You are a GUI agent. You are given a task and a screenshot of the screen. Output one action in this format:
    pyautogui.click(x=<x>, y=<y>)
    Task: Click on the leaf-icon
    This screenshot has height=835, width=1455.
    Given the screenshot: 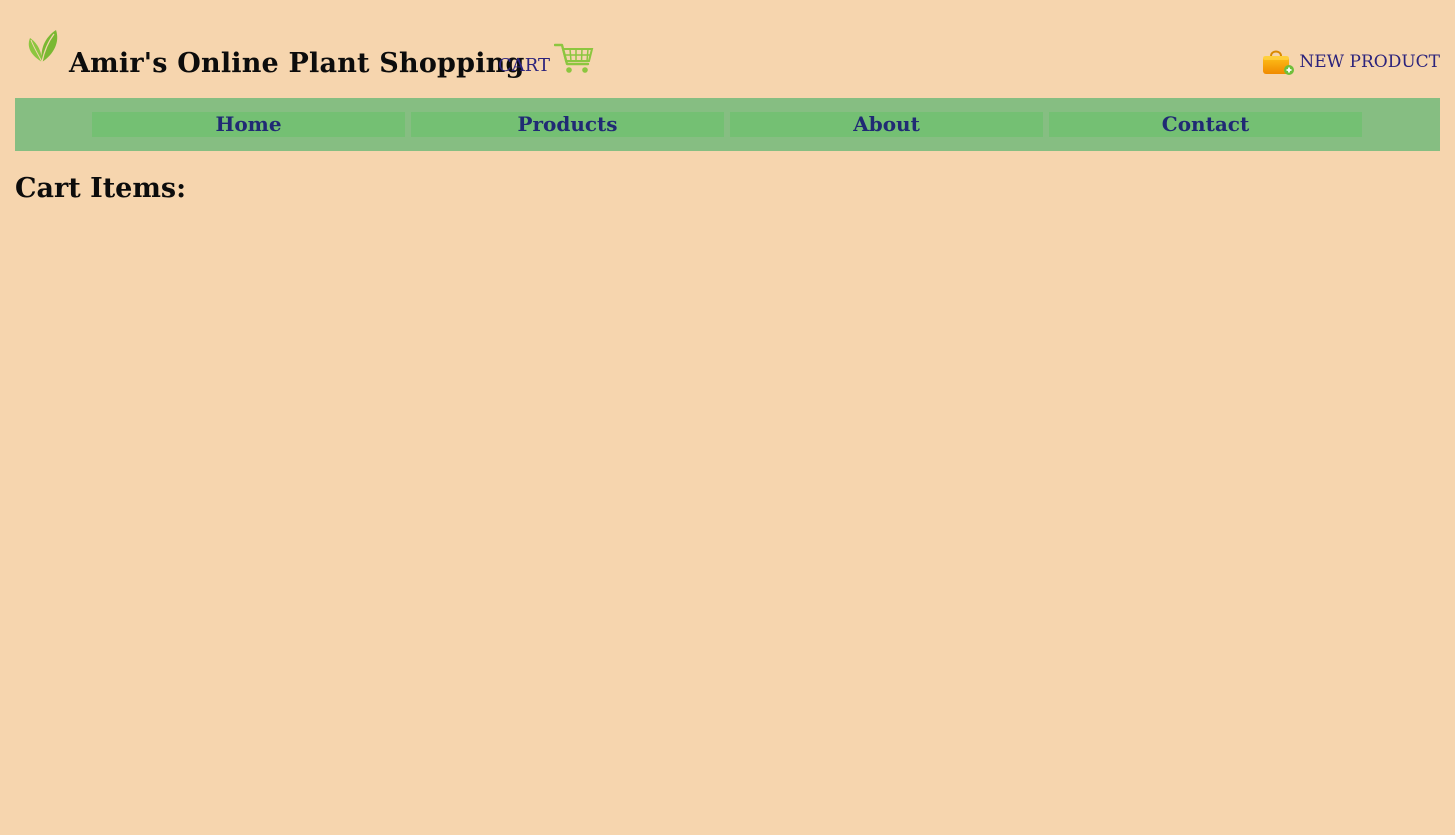 What is the action you would take?
    pyautogui.click(x=43, y=46)
    